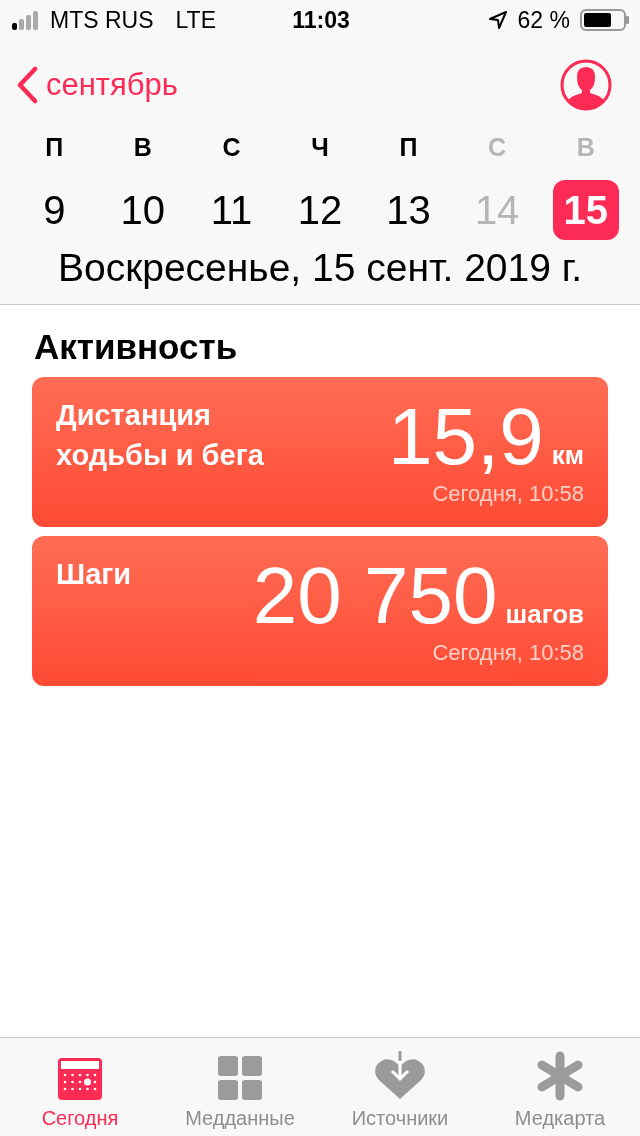  What do you see at coordinates (320, 452) in the screenshot?
I see `activity-card: Дистанция ходьбы и бега 15,9 км Сегодня, 10:58` at bounding box center [320, 452].